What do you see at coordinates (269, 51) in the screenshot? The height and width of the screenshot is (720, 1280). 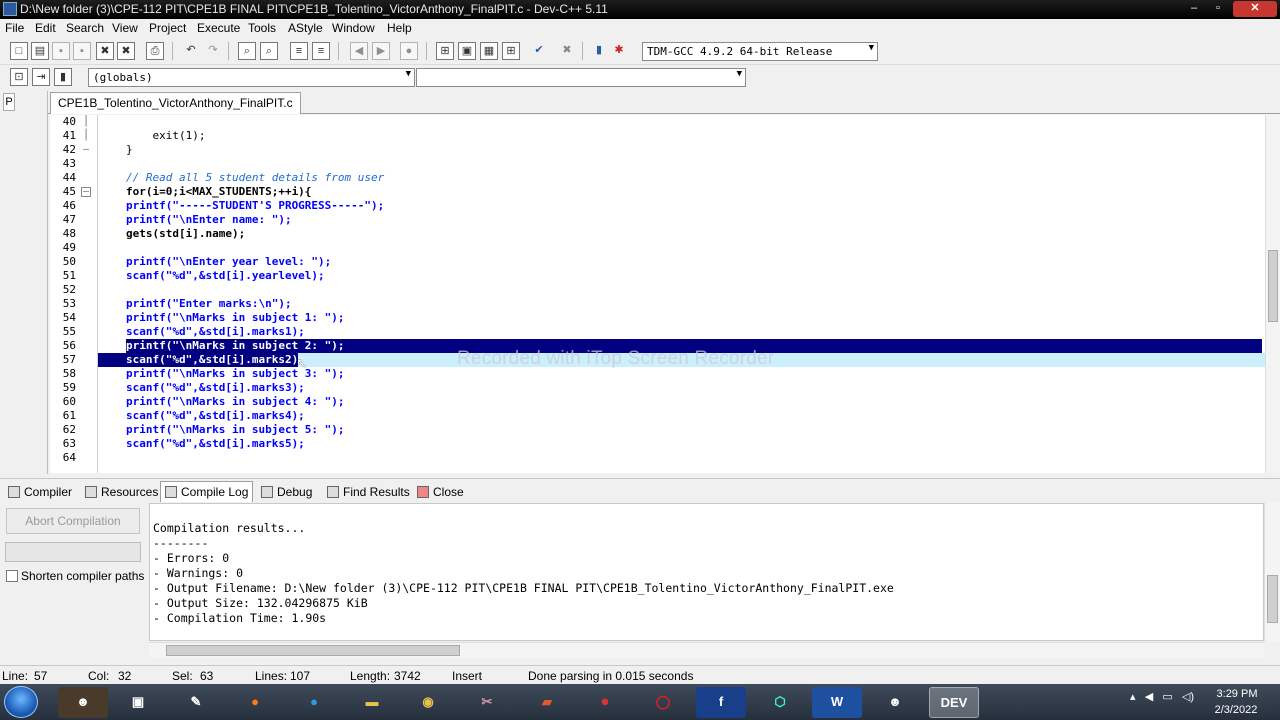 I see `replace-icon: ⌕` at bounding box center [269, 51].